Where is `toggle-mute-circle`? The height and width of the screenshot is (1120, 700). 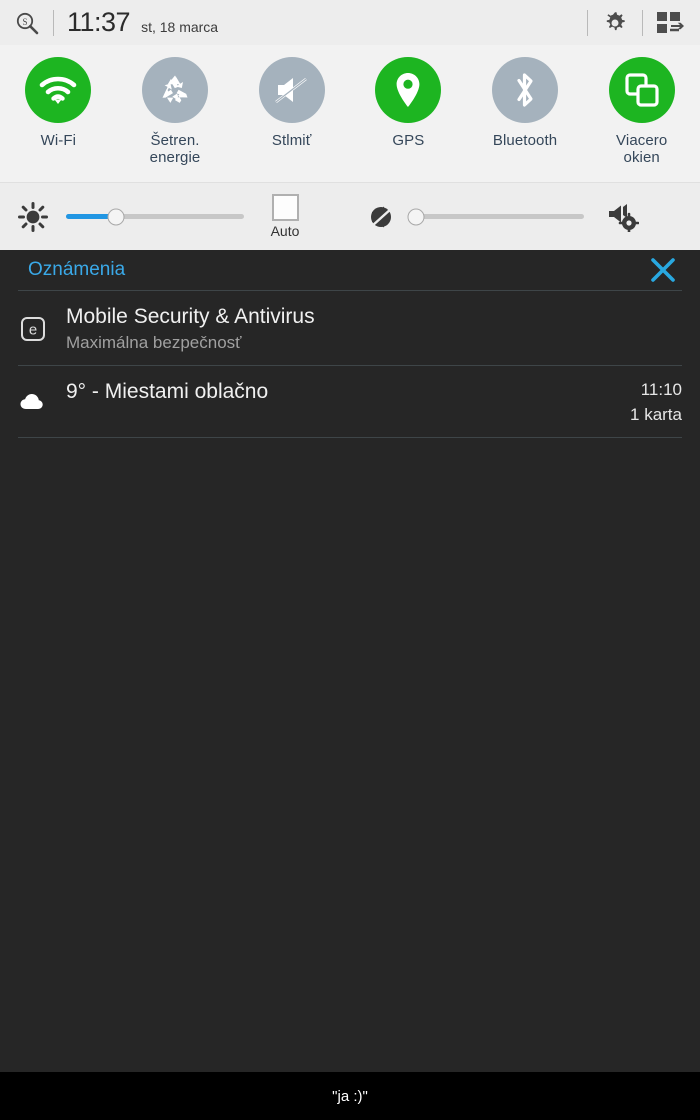 toggle-mute-circle is located at coordinates (291, 90).